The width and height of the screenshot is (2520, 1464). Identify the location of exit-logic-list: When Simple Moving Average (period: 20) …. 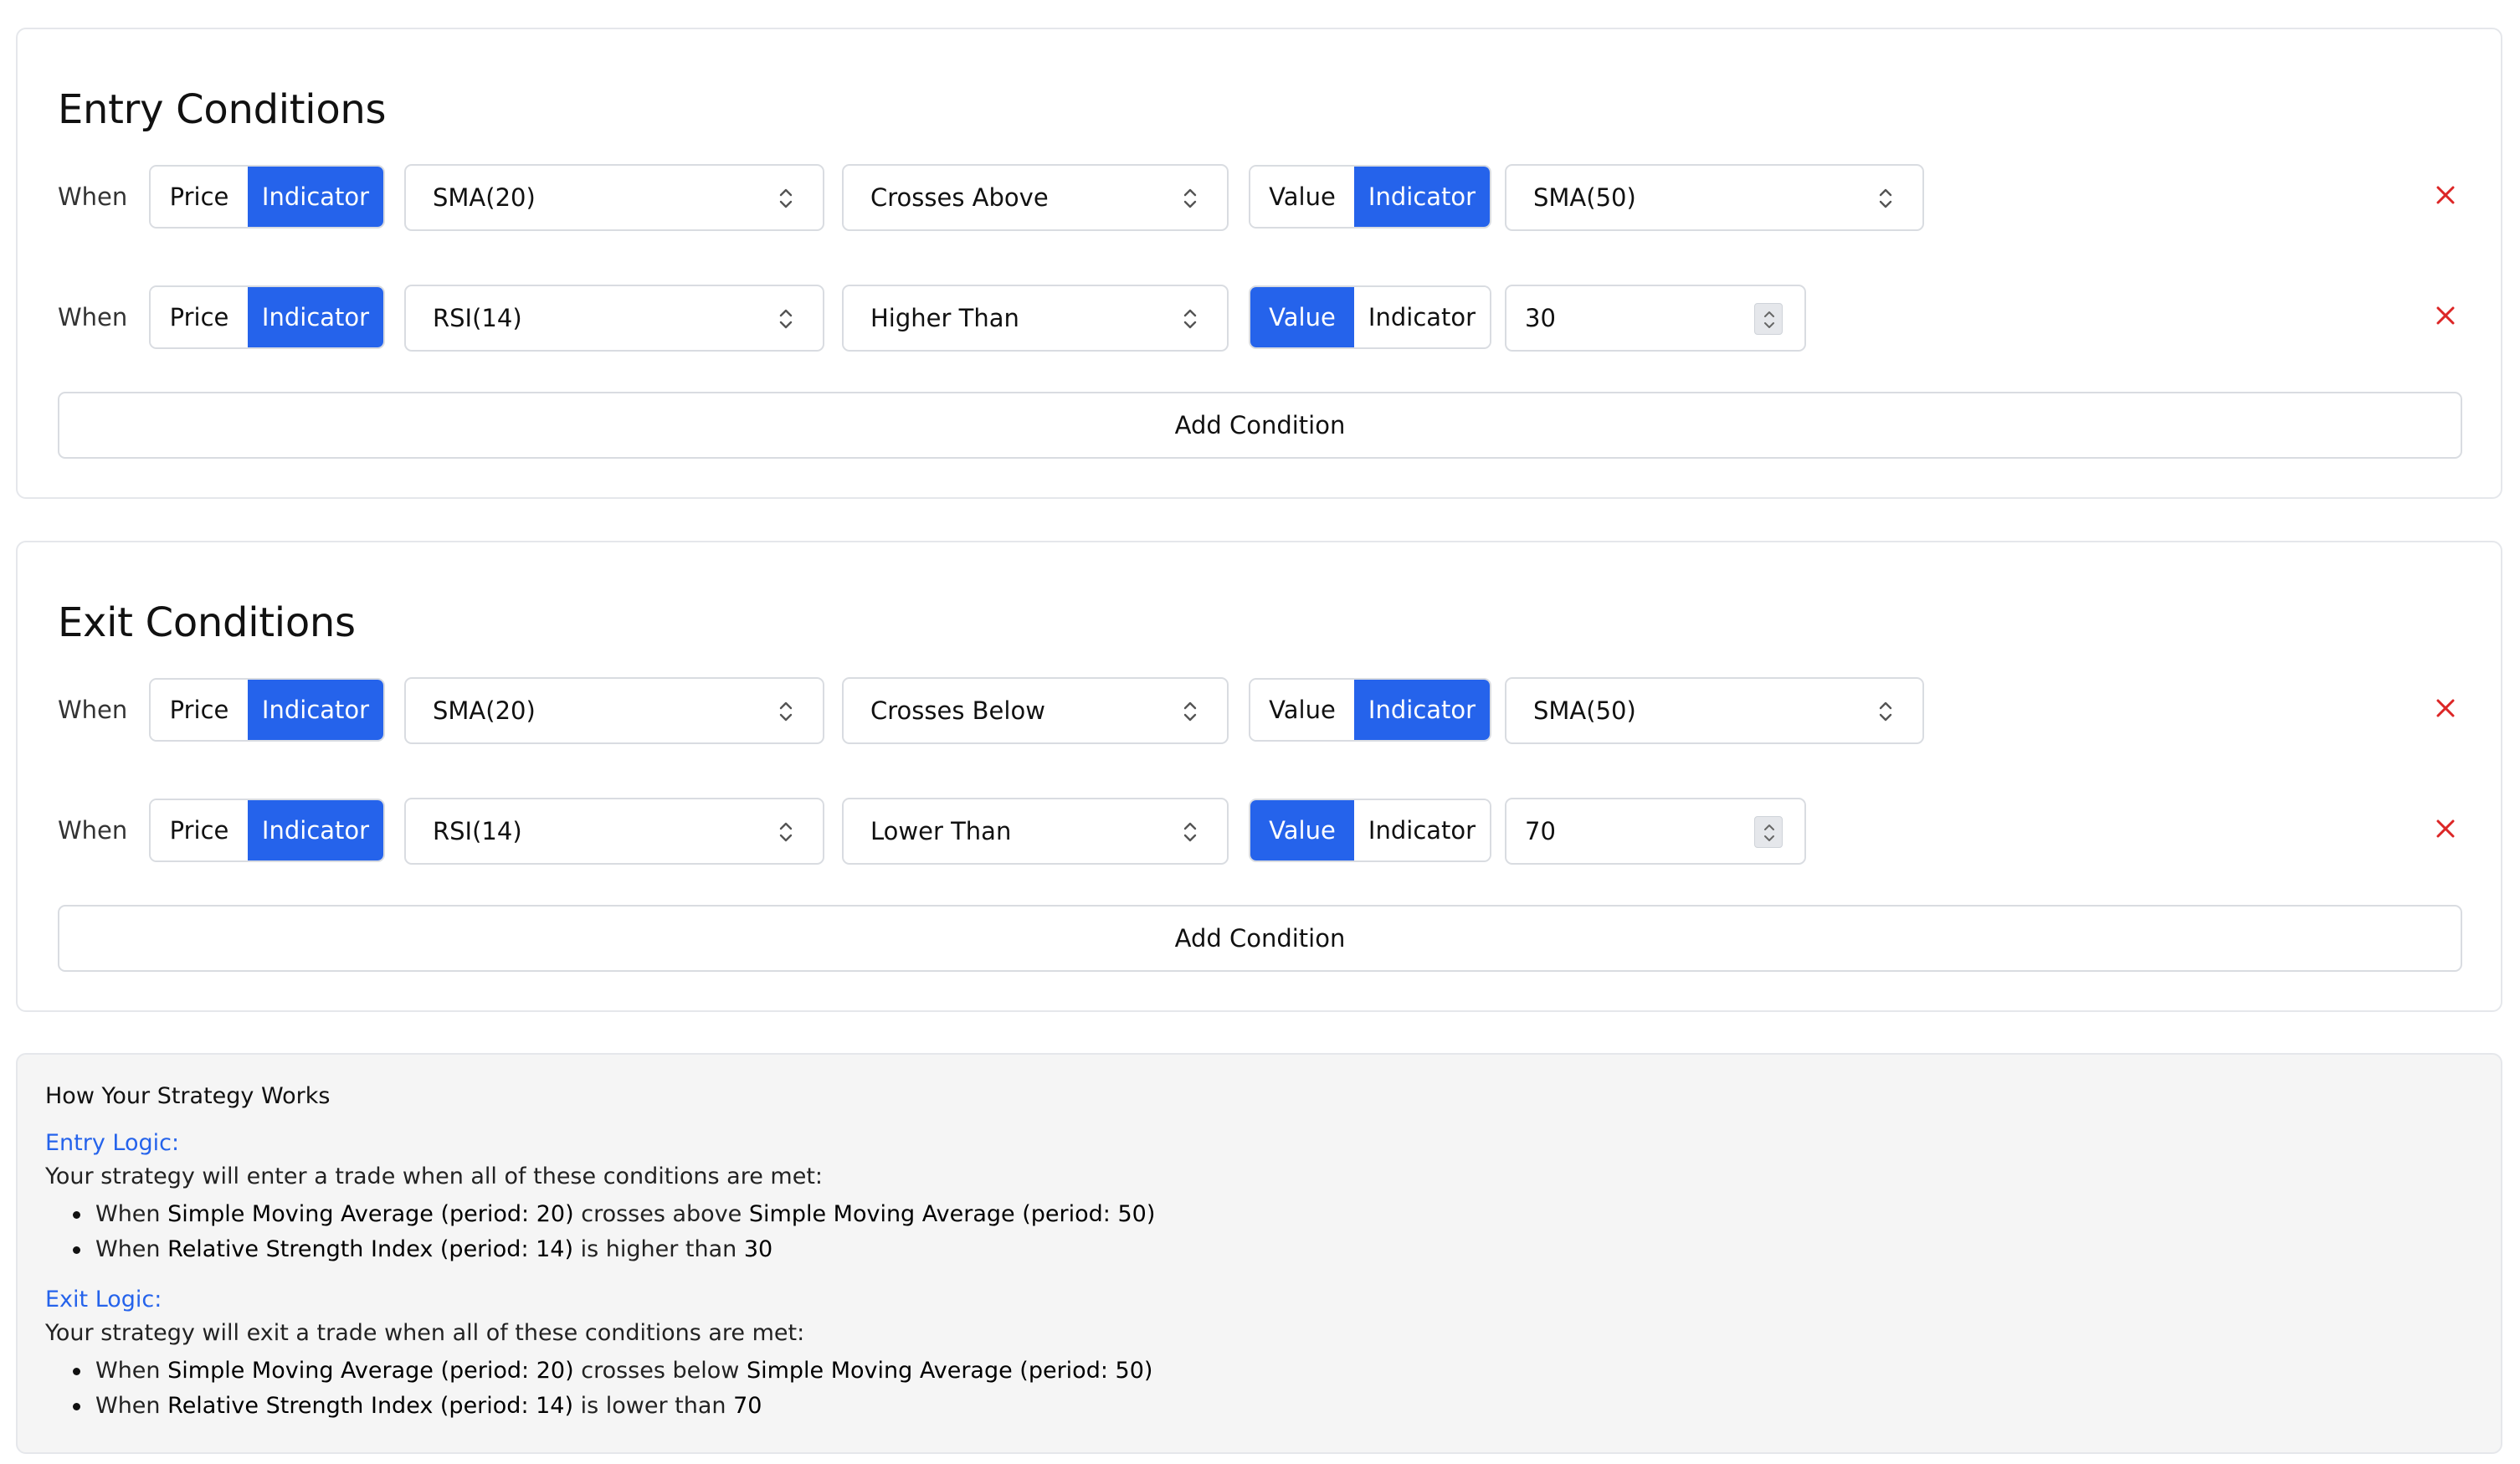
(609, 1389).